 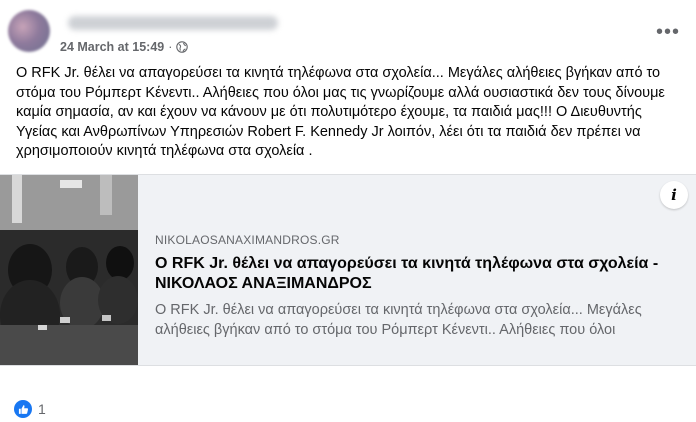 What do you see at coordinates (173, 23) in the screenshot?
I see `author-name-blurred` at bounding box center [173, 23].